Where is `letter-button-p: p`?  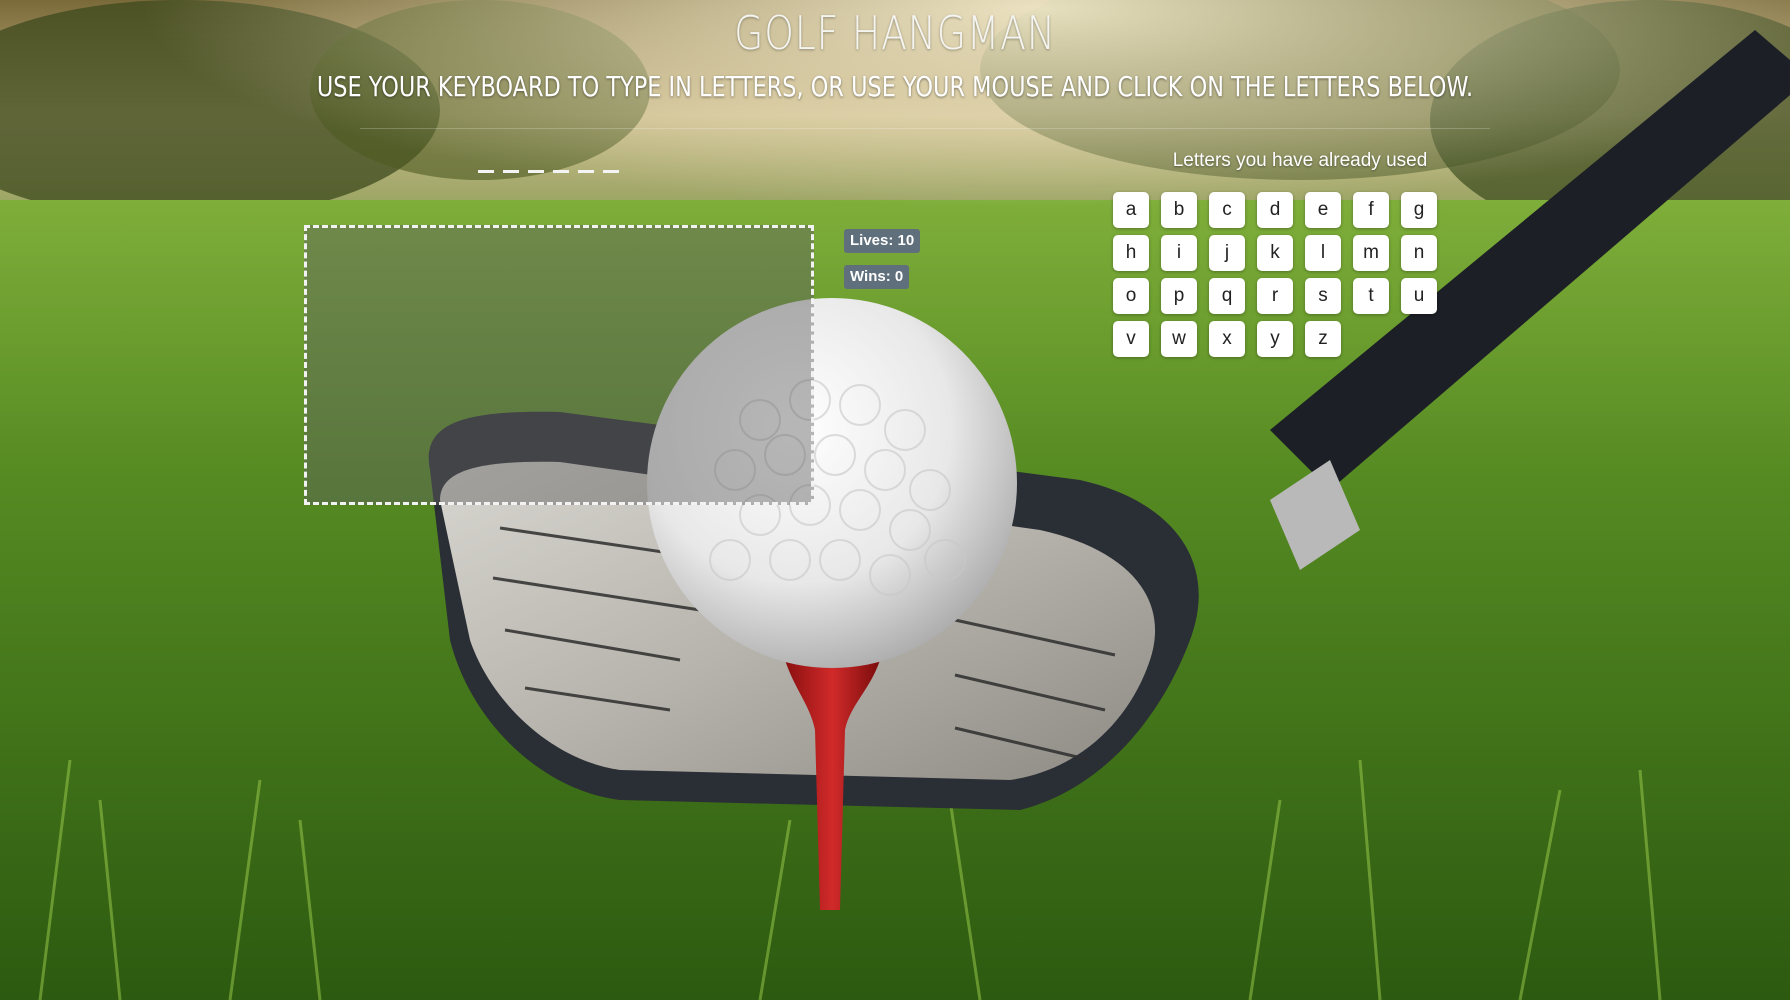 letter-button-p: p is located at coordinates (1179, 296).